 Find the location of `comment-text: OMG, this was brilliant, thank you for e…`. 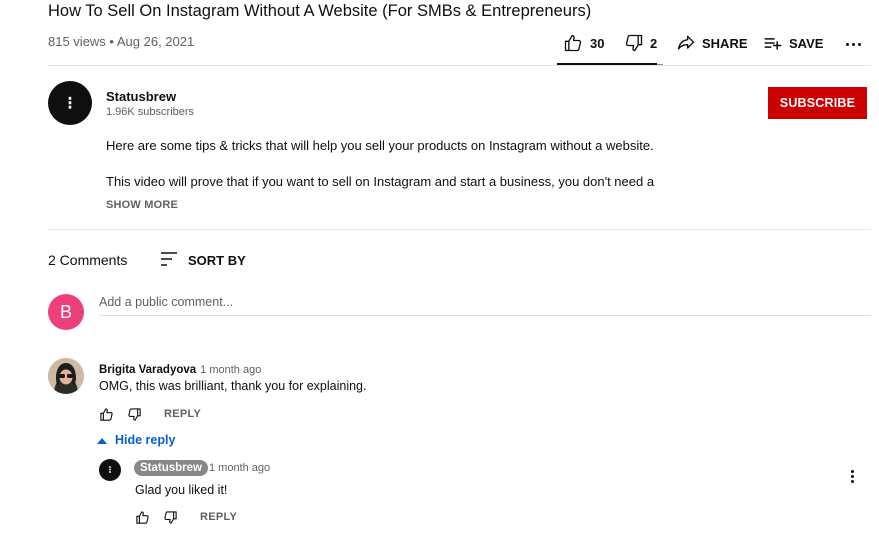

comment-text: OMG, this was brilliant, thank you for e… is located at coordinates (233, 386).